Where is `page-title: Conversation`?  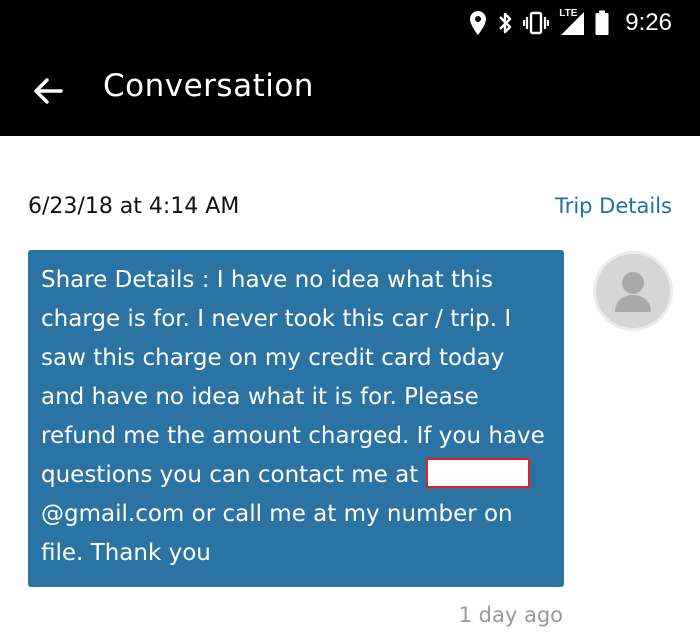
page-title: Conversation is located at coordinates (208, 86).